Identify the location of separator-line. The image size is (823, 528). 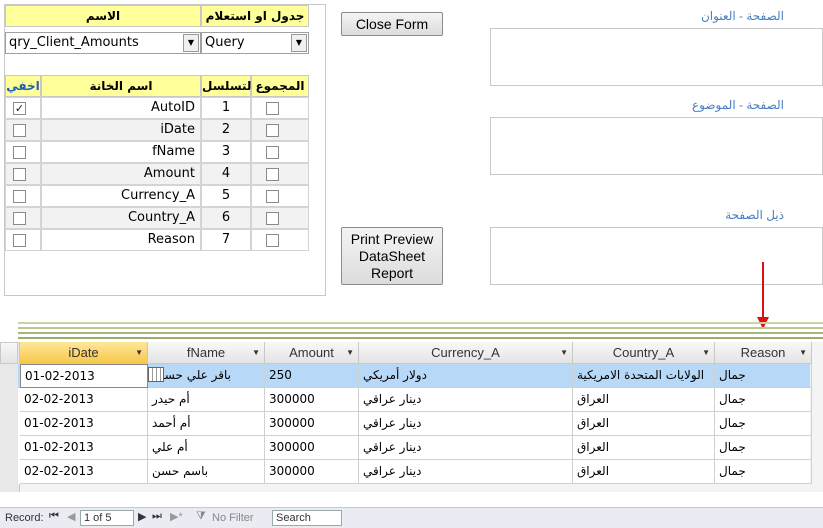
(420, 328).